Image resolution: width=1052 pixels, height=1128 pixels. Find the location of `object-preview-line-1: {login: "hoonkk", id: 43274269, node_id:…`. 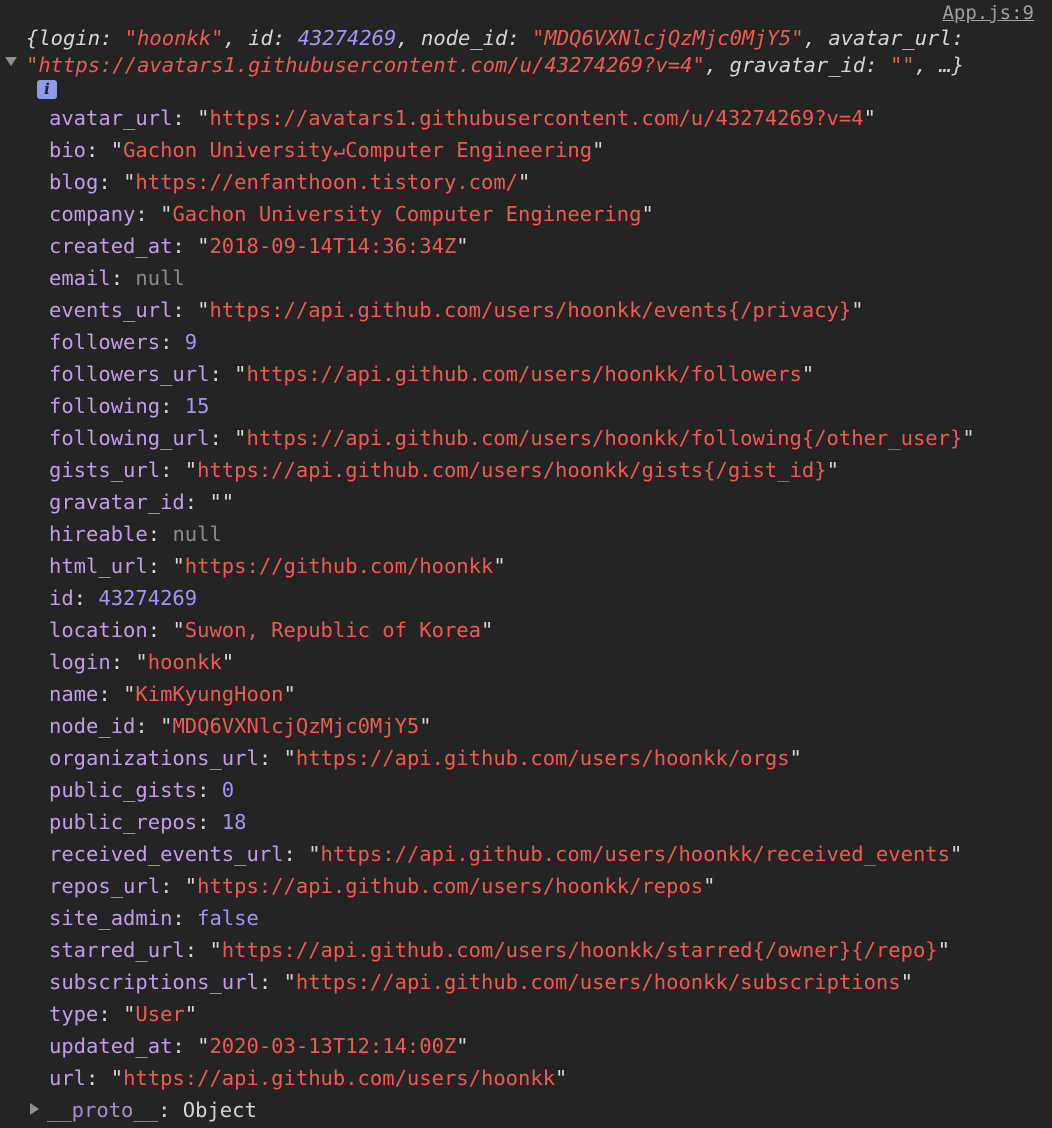

object-preview-line-1: {login: "hoonkk", id: 43274269, node_id:… is located at coordinates (536, 38).